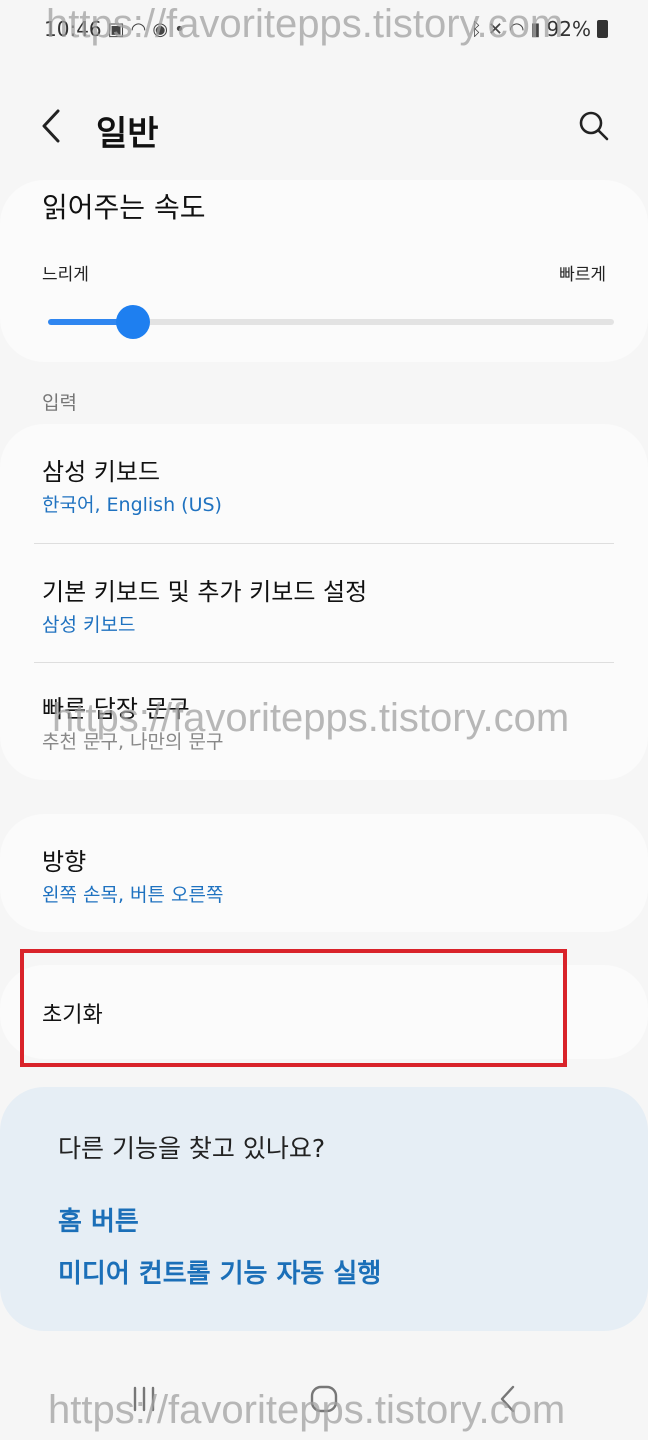 The image size is (648, 1440). Describe the element at coordinates (324, 721) in the screenshot. I see `quick-reply-item: 빠른 답장 문구 추천 문구, 나만의 문구` at that location.